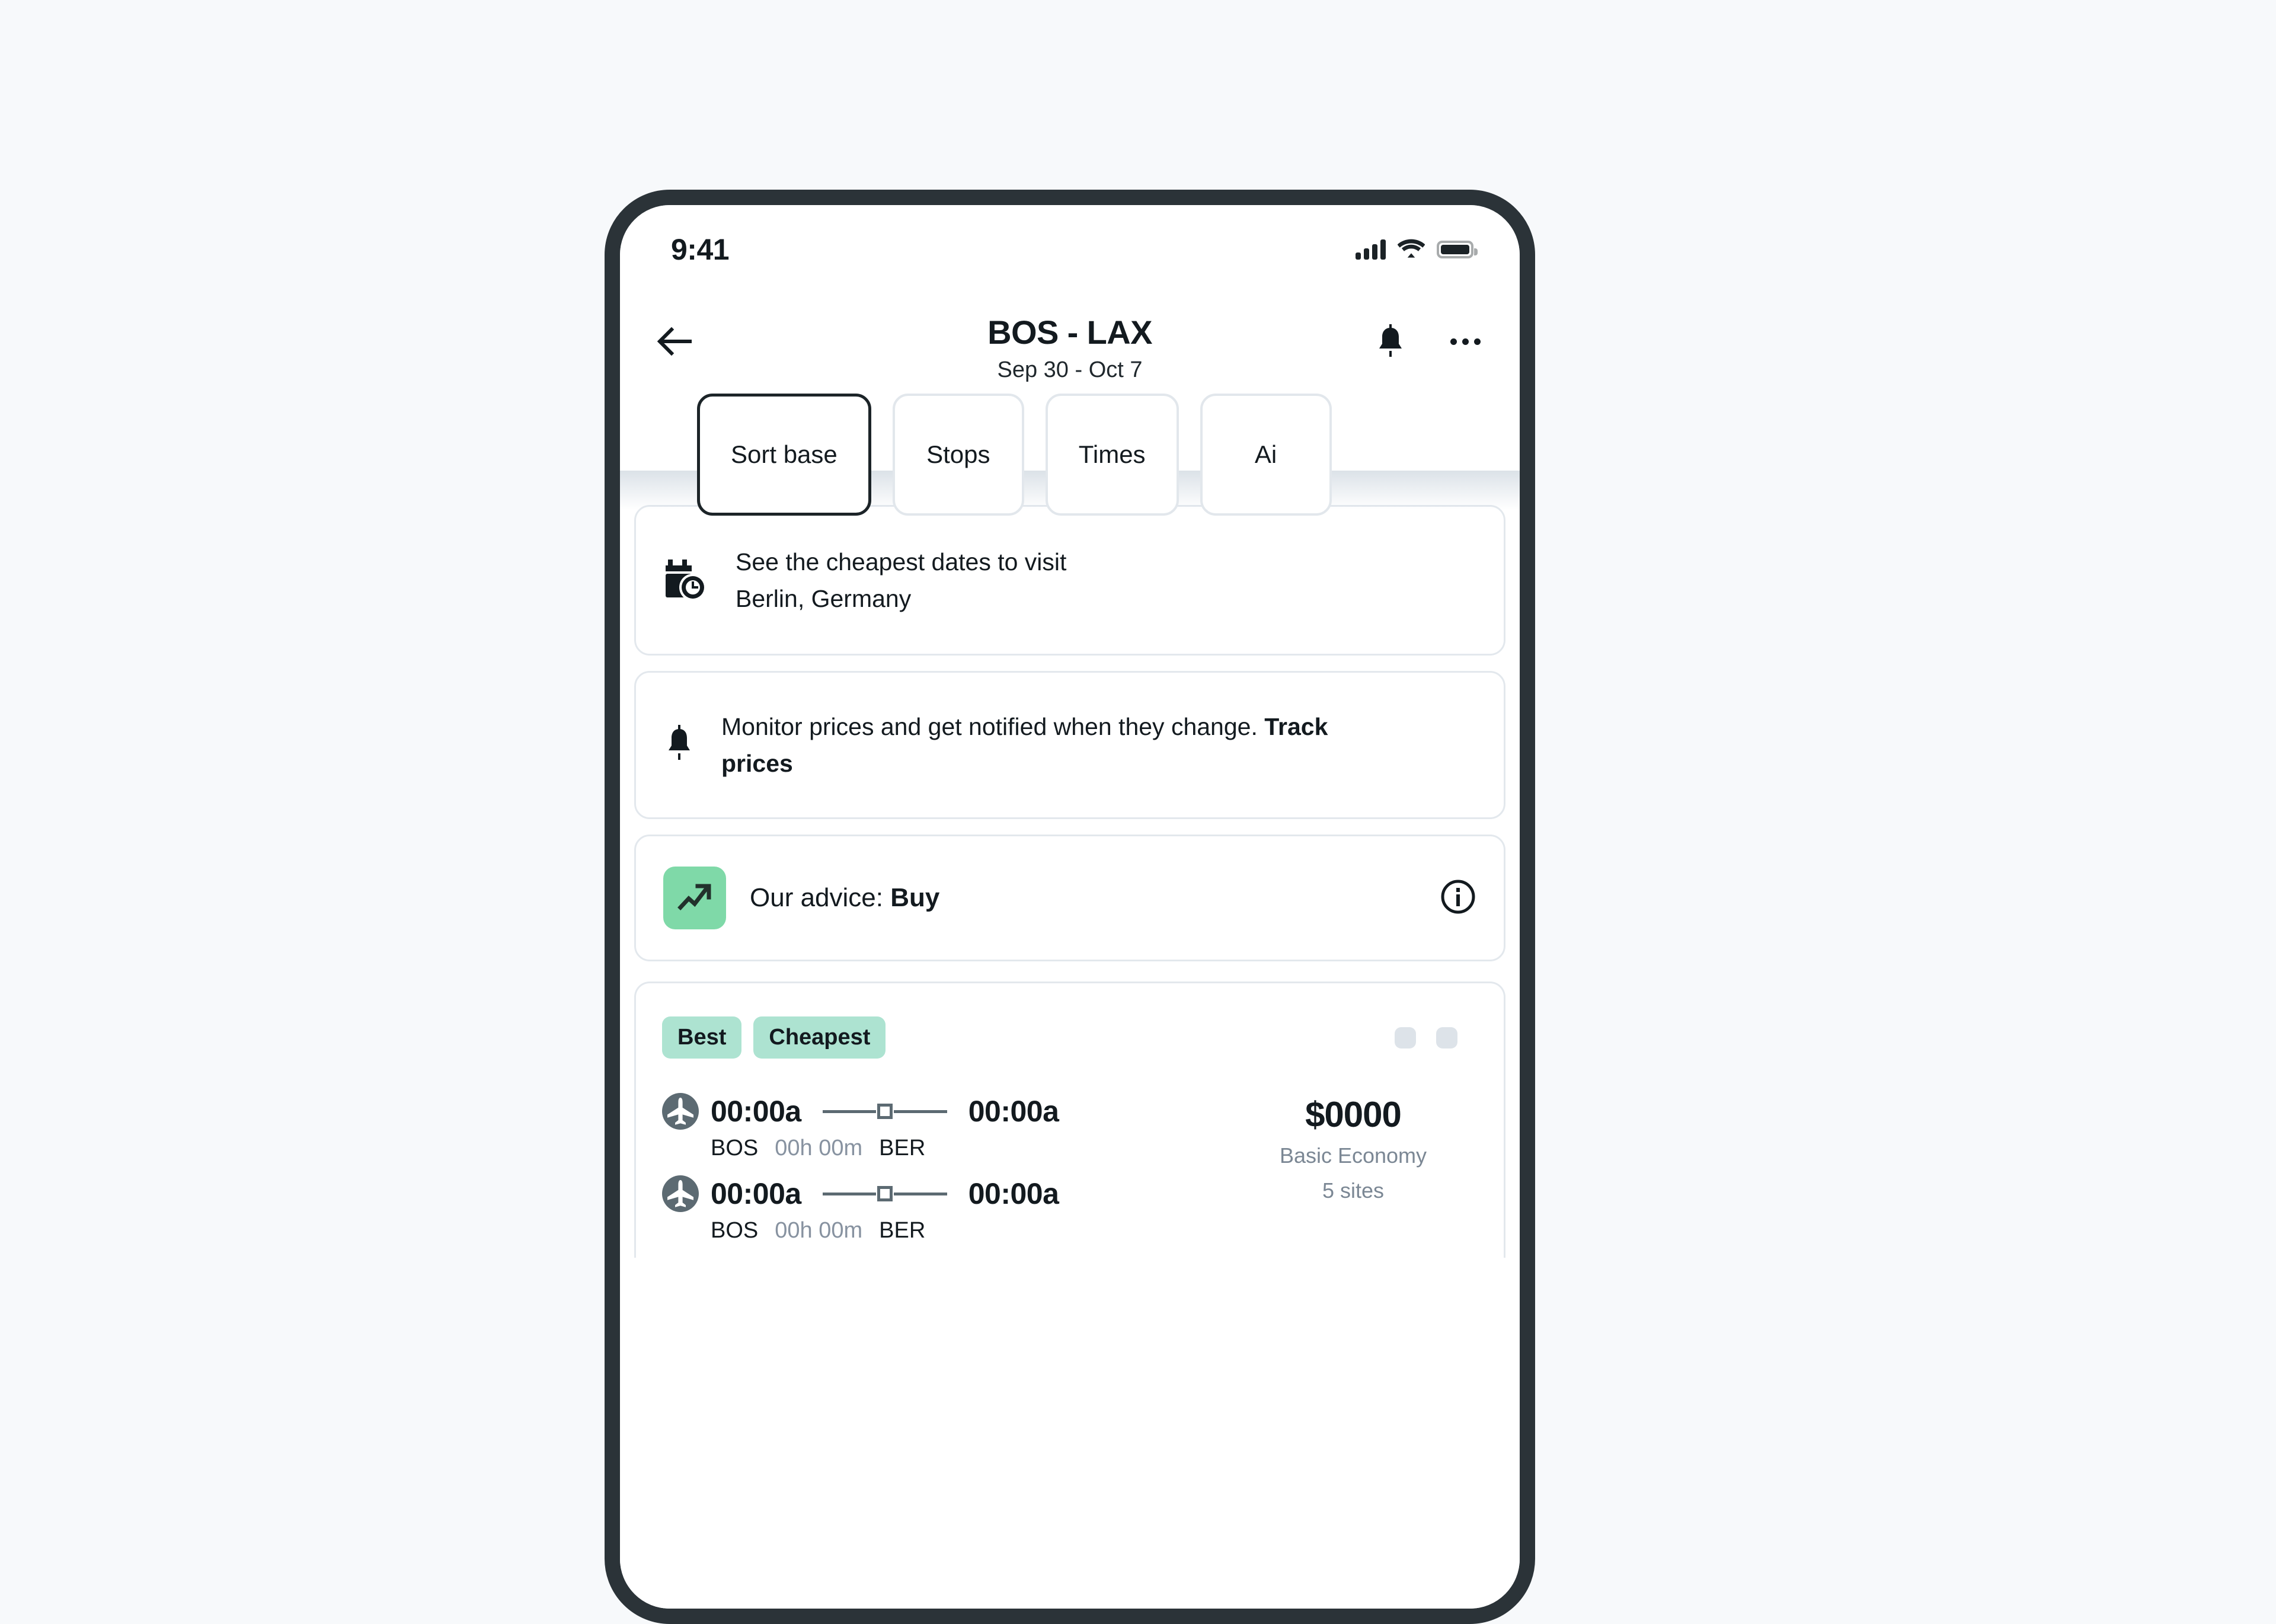 Image resolution: width=2276 pixels, height=1624 pixels. I want to click on status-bar-time: 9:41, so click(700, 249).